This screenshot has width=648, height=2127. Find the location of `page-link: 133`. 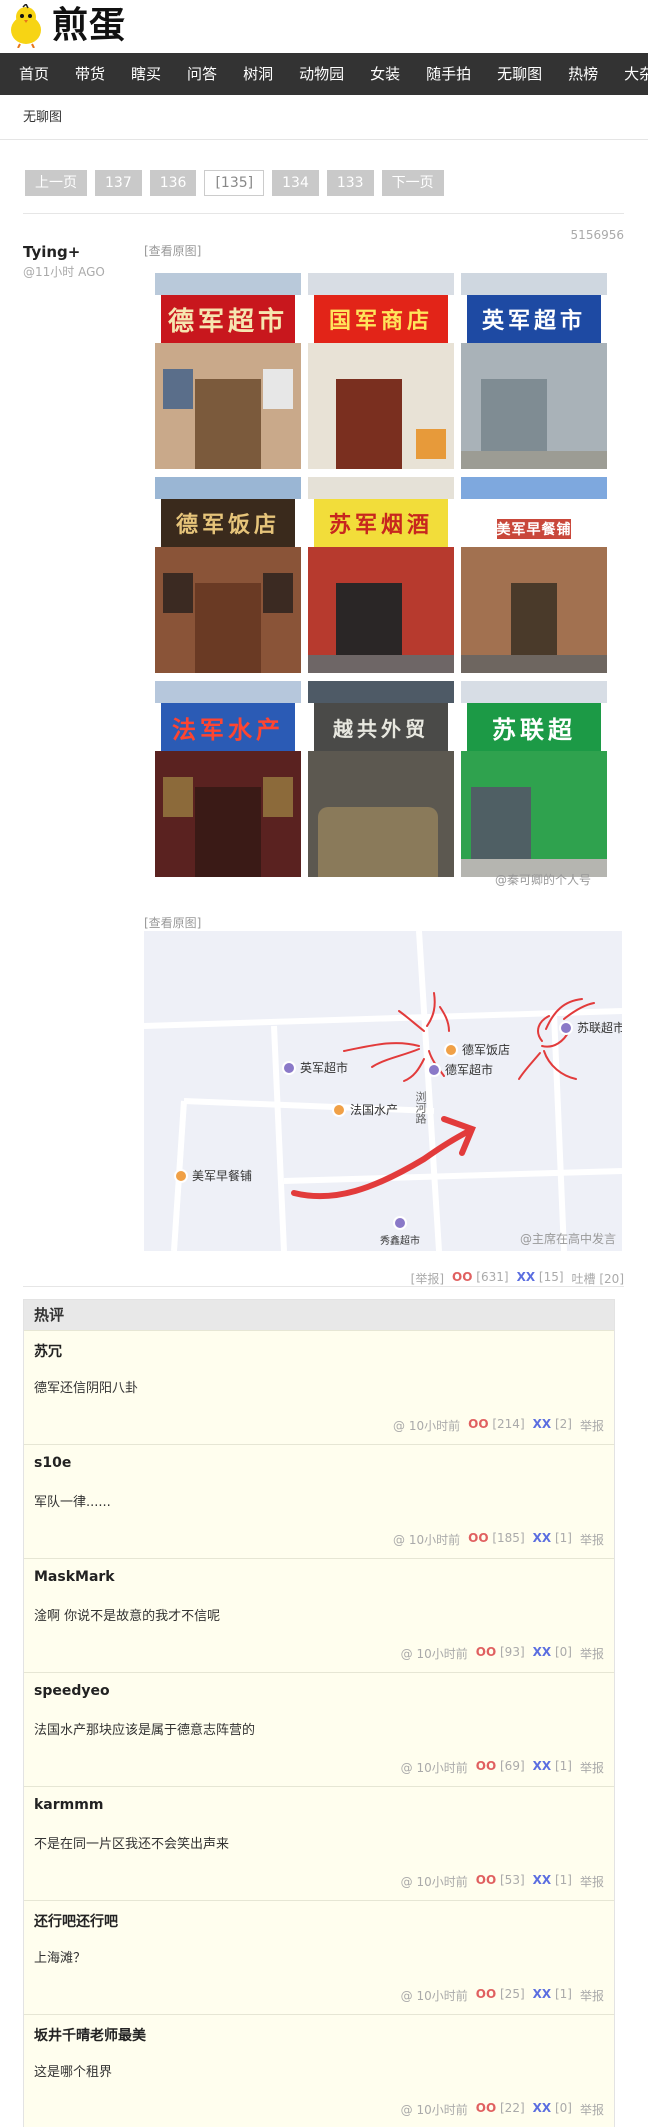

page-link: 133 is located at coordinates (350, 183).